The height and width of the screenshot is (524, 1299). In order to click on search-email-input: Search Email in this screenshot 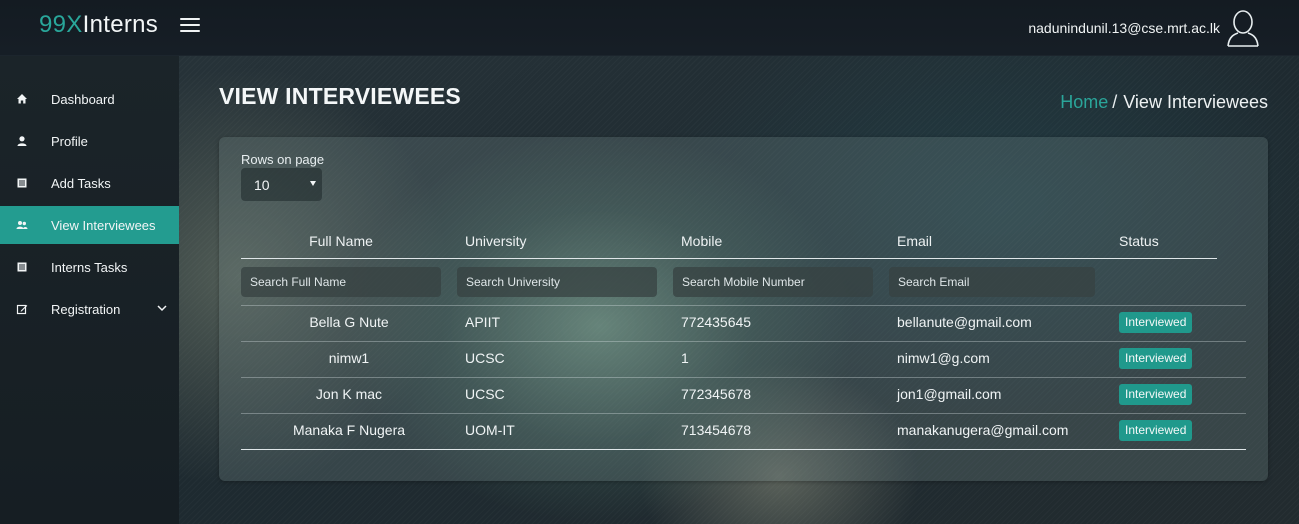, I will do `click(992, 282)`.